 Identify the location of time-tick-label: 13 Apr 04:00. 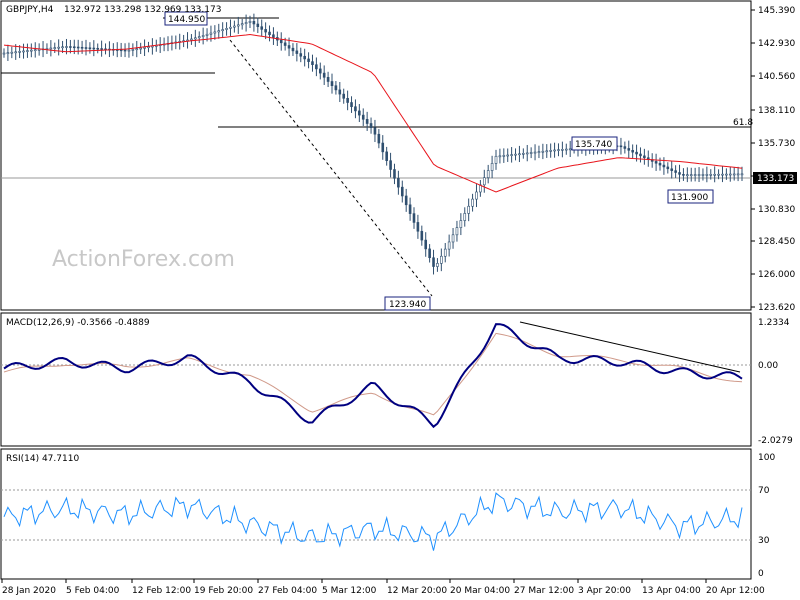
(671, 591).